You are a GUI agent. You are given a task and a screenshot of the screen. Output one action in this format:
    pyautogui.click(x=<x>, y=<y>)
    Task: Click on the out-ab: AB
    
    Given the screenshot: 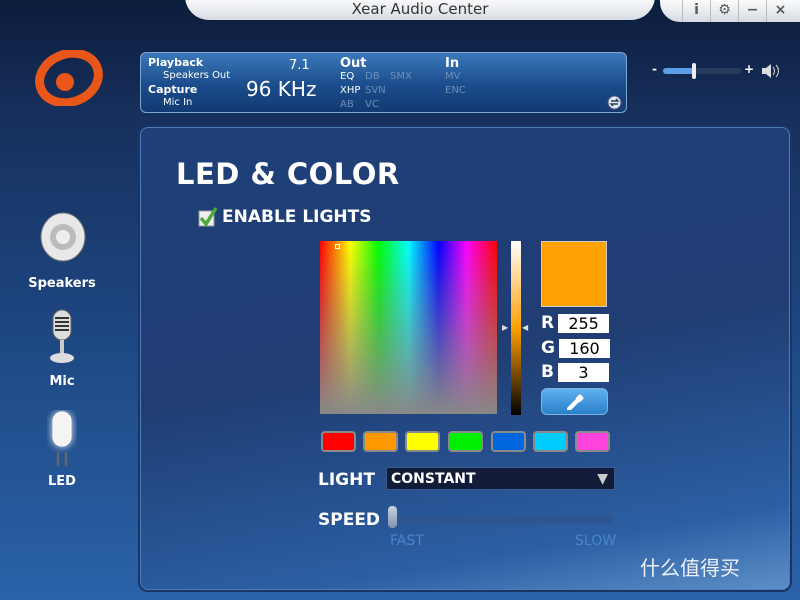 What is the action you would take?
    pyautogui.click(x=347, y=104)
    